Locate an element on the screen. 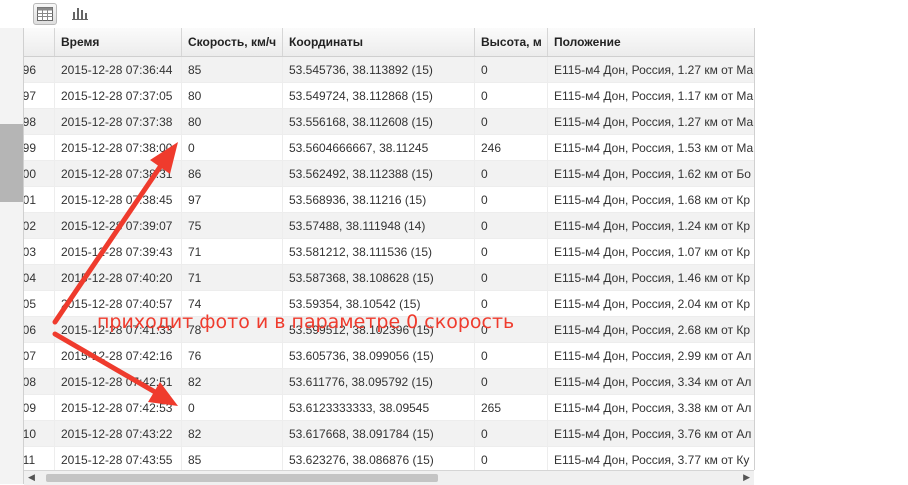 The height and width of the screenshot is (485, 908). cell-location: E115-м4 Дон, Россия, 1.24 км от Кр is located at coordinates (652, 226).